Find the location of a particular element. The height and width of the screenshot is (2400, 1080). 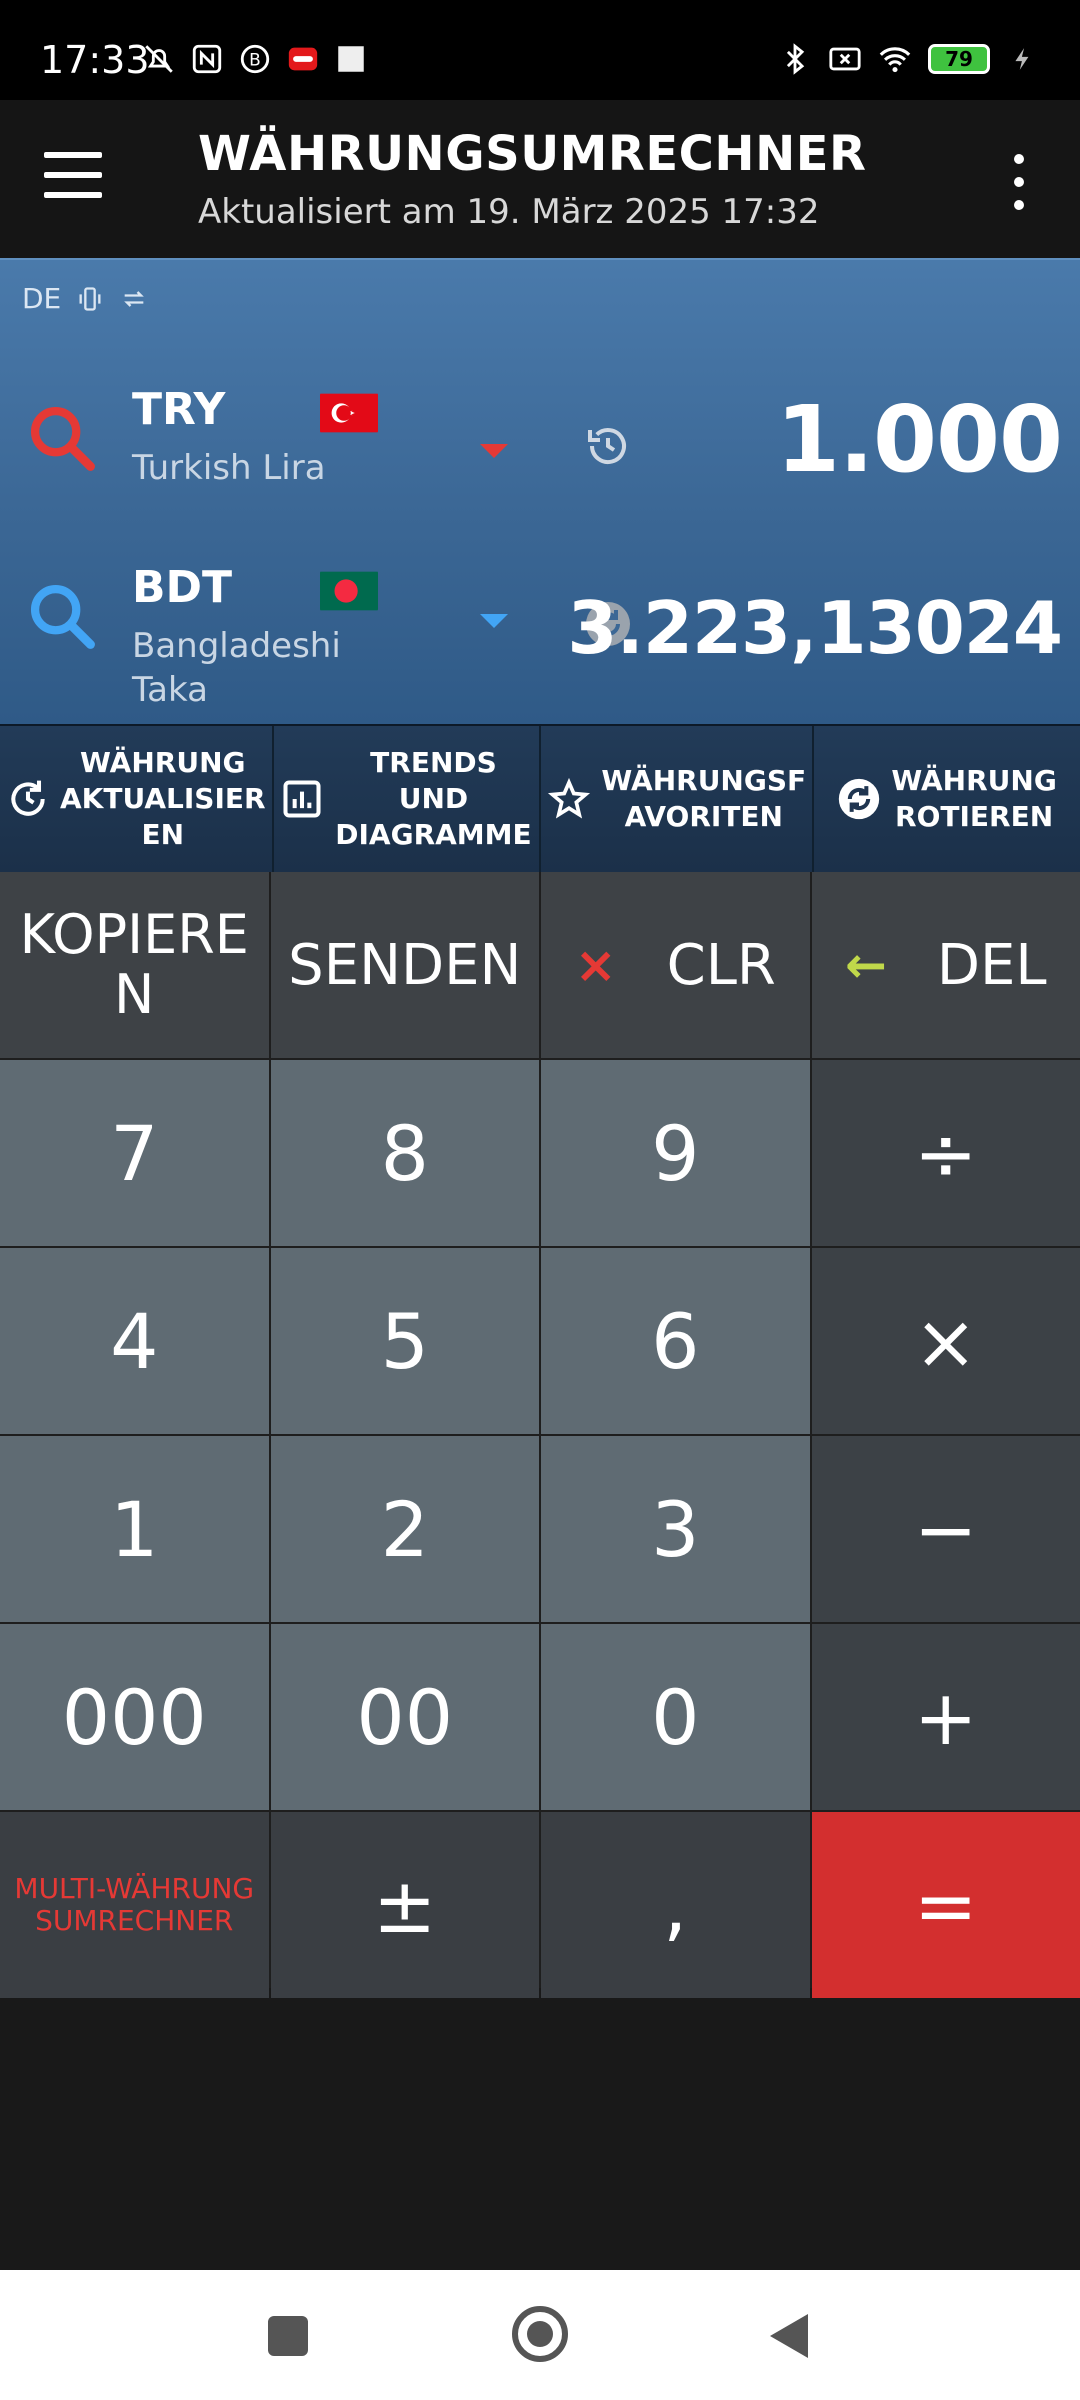

delete-button: ← DEL is located at coordinates (945, 965).